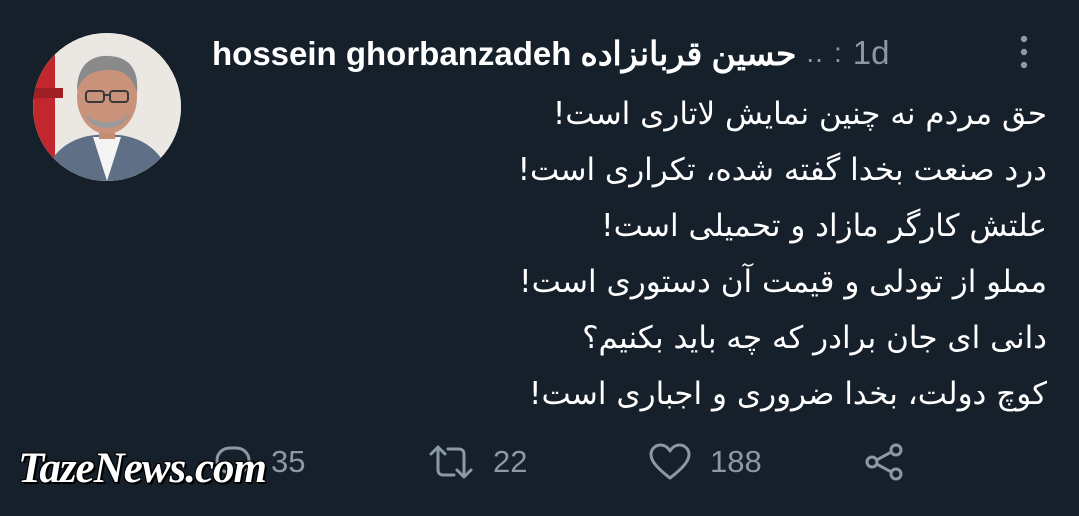 This screenshot has height=516, width=1079. Describe the element at coordinates (477, 462) in the screenshot. I see `retweet-button: 22` at that location.